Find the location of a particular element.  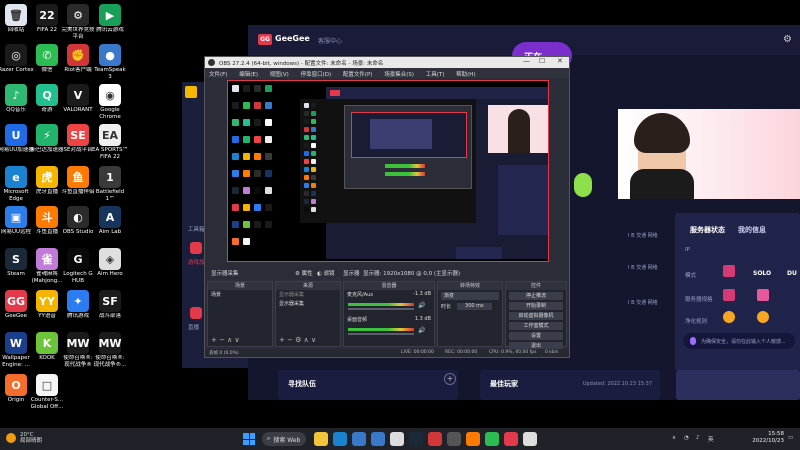

dropped-frames: 丢帧 0 (0.0%) is located at coordinates (224, 353).